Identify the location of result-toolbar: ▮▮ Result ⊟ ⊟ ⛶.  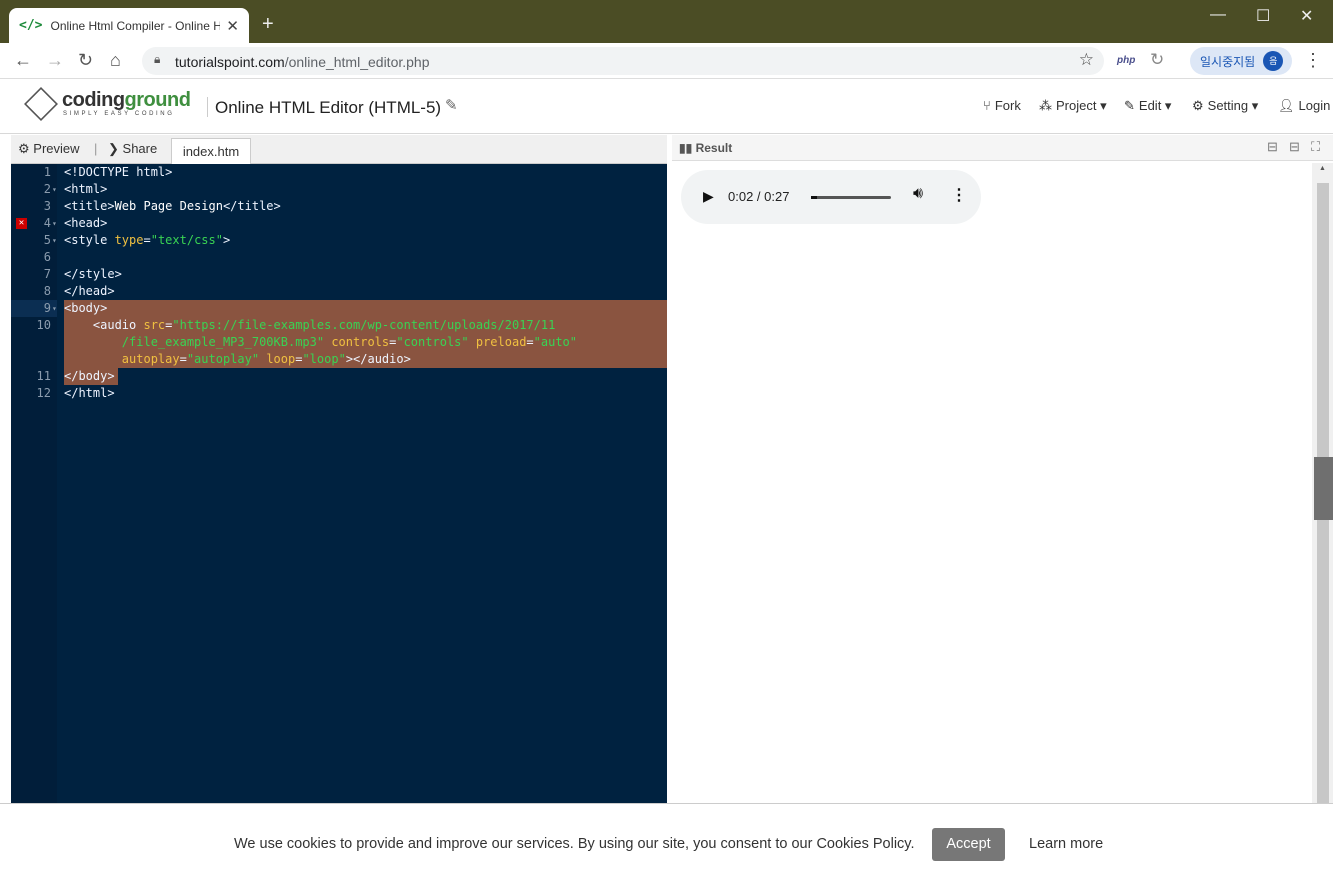
(1002, 148).